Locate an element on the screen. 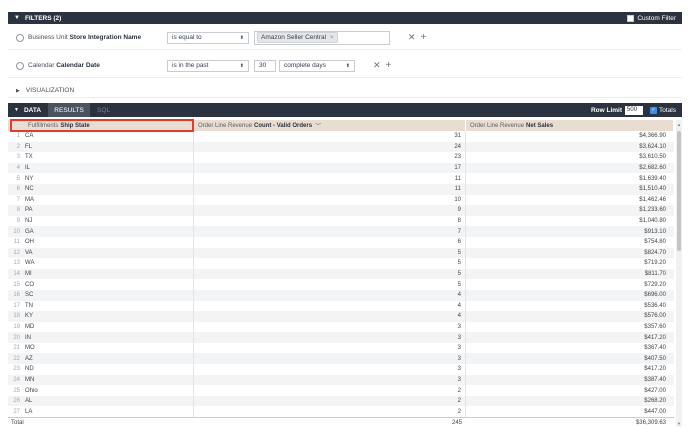  period-value-input: 30 is located at coordinates (265, 65).